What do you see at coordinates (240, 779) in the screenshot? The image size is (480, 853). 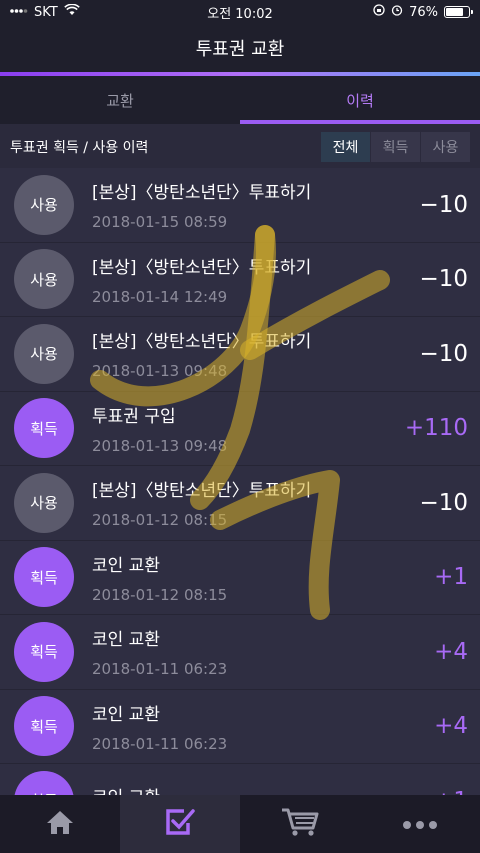 I see `history-row: 획득 코인 교환 +1` at bounding box center [240, 779].